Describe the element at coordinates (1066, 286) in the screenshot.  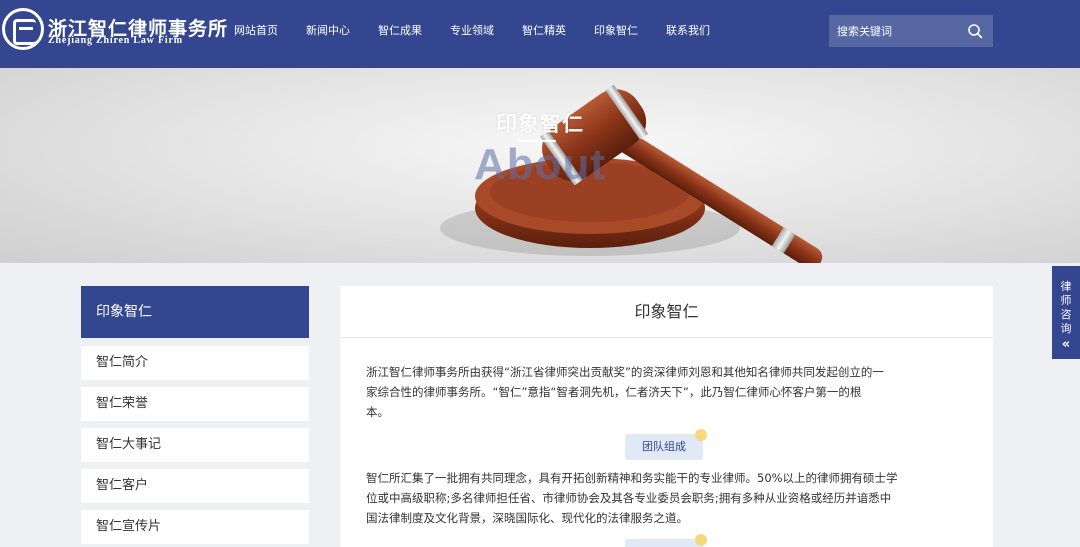
I see `consult-char: 律` at that location.